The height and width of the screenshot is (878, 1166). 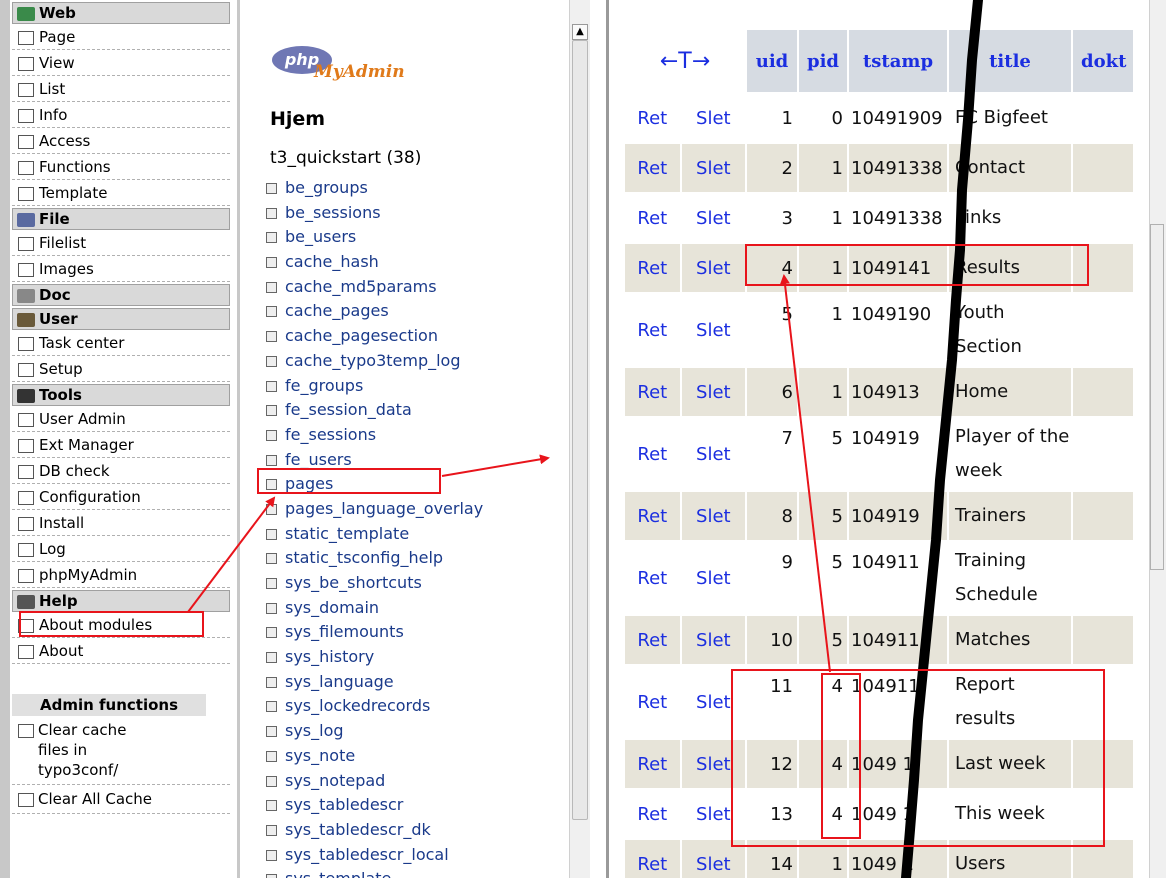 I want to click on column-tstamp: tstamp, so click(x=898, y=61).